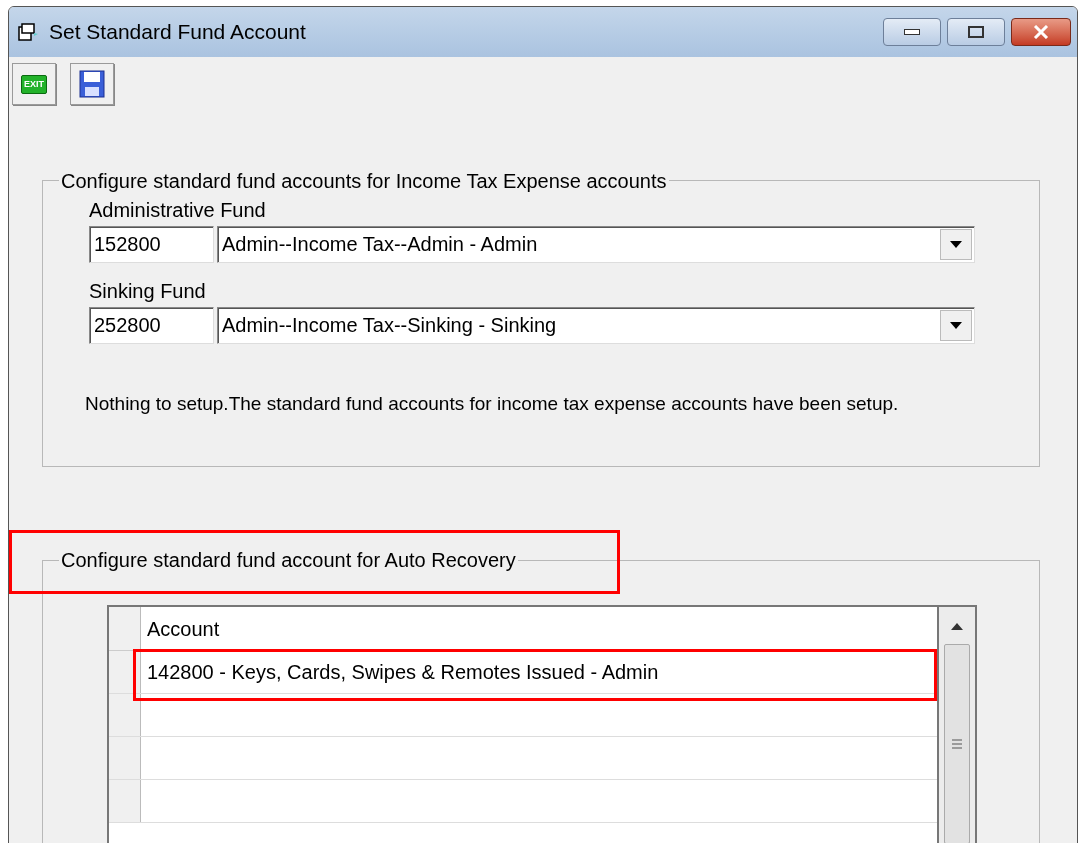 Image resolution: width=1085 pixels, height=843 pixels. Describe the element at coordinates (957, 743) in the screenshot. I see `scroll-thumb` at that location.